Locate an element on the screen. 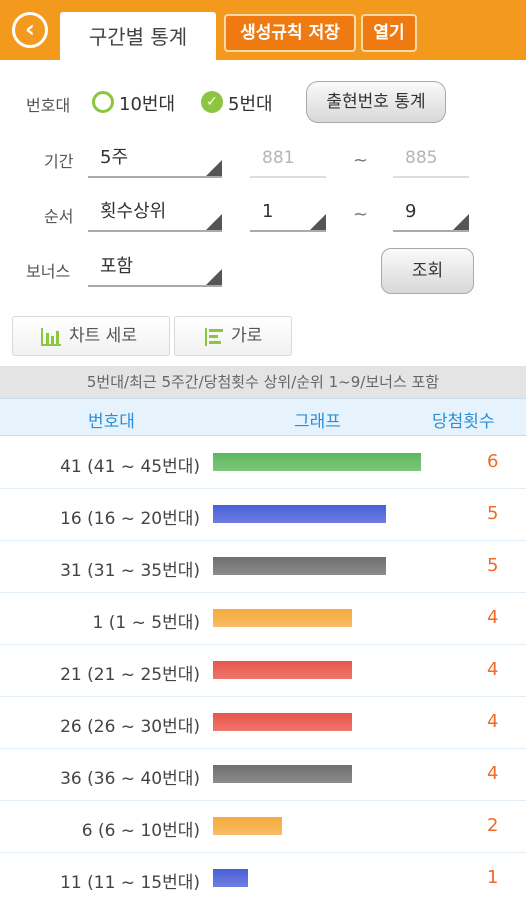 The width and height of the screenshot is (526, 900). row-band-label: 16 (16 ~ 20번대) is located at coordinates (130, 519).